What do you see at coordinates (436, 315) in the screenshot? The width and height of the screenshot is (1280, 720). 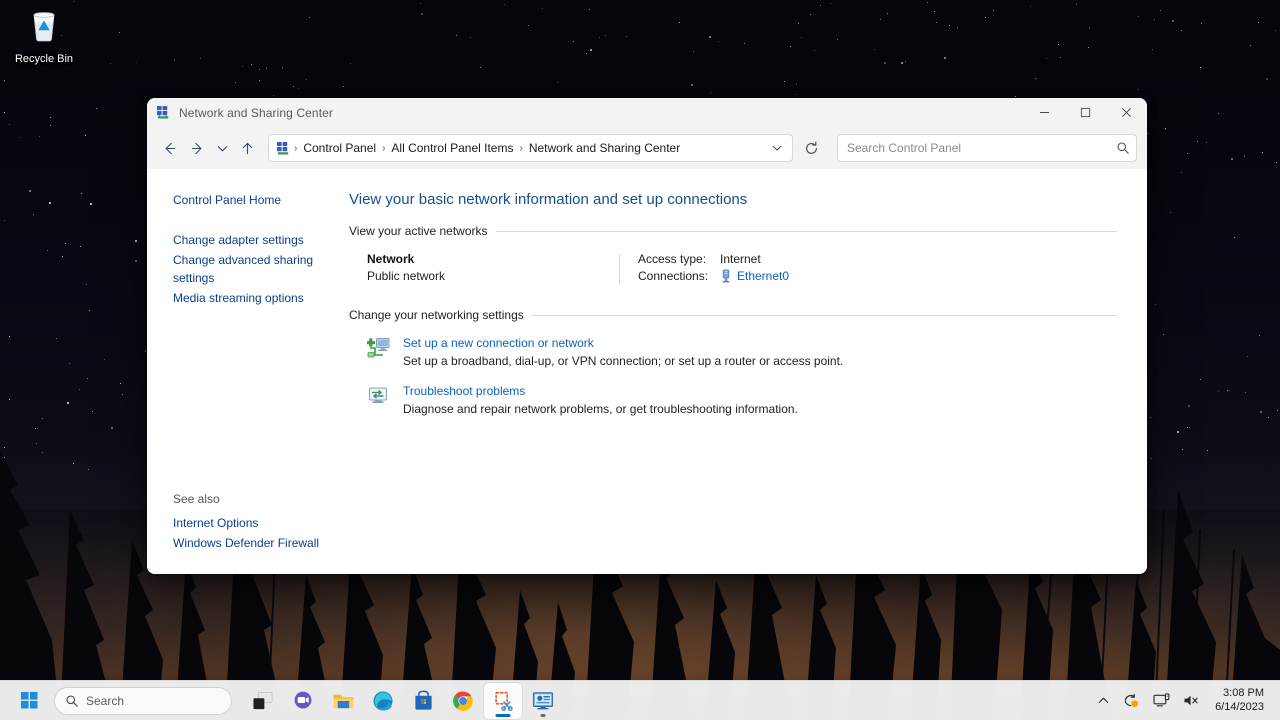 I see `networking-settings-heading-text: Change your networking settings` at bounding box center [436, 315].